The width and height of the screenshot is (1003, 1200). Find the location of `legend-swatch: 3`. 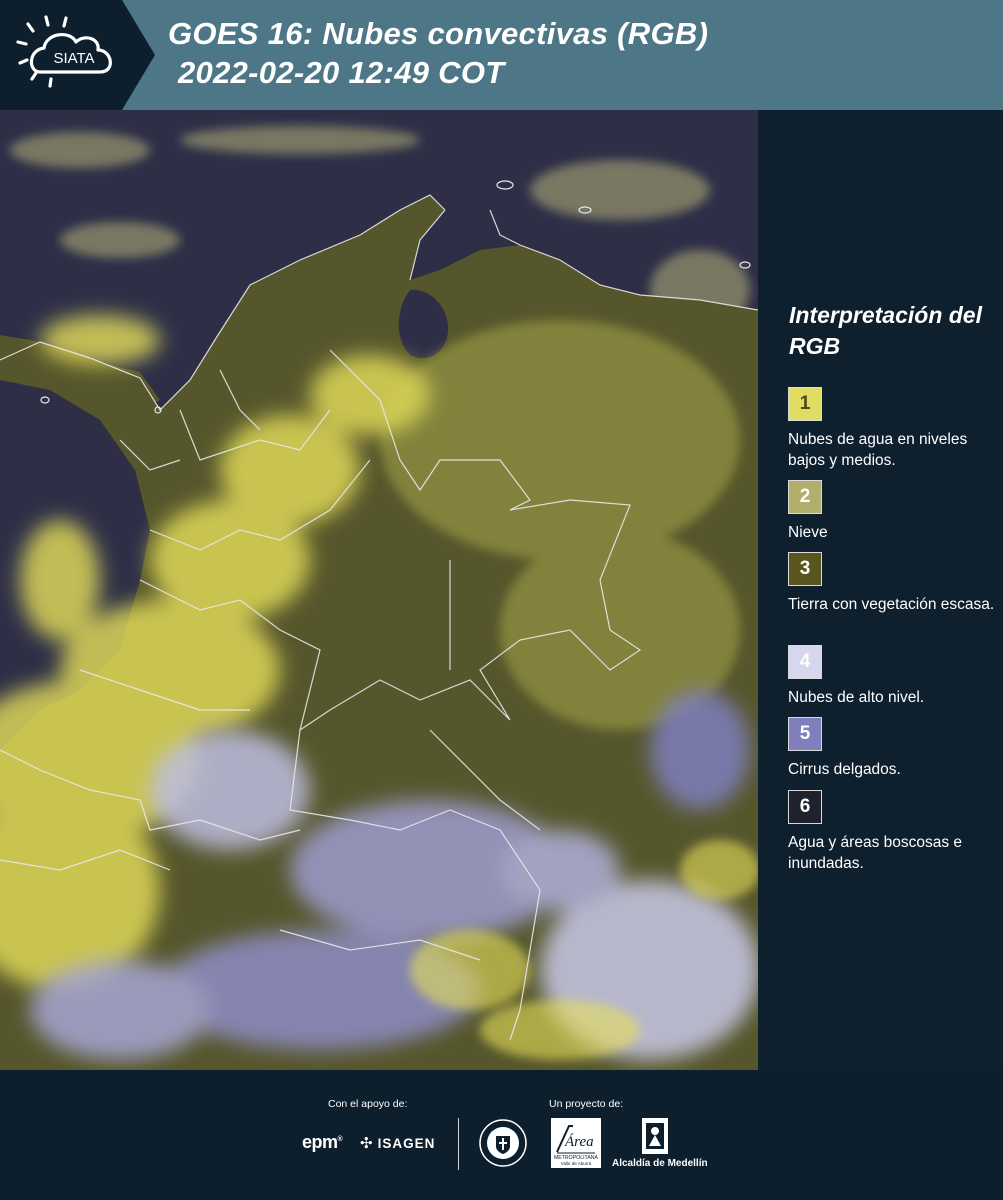

legend-swatch: 3 is located at coordinates (805, 569).